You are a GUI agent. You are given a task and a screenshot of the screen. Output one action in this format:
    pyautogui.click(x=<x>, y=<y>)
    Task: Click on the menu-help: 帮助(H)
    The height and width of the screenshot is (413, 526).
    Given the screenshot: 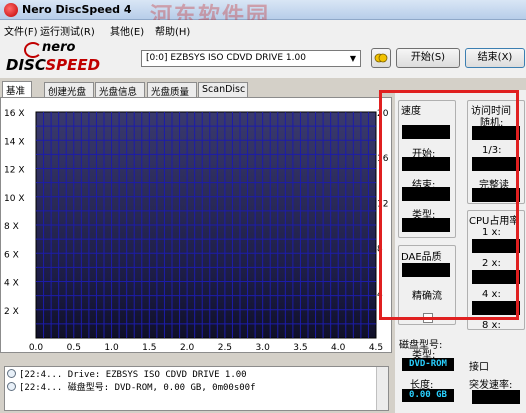 What is the action you would take?
    pyautogui.click(x=172, y=30)
    